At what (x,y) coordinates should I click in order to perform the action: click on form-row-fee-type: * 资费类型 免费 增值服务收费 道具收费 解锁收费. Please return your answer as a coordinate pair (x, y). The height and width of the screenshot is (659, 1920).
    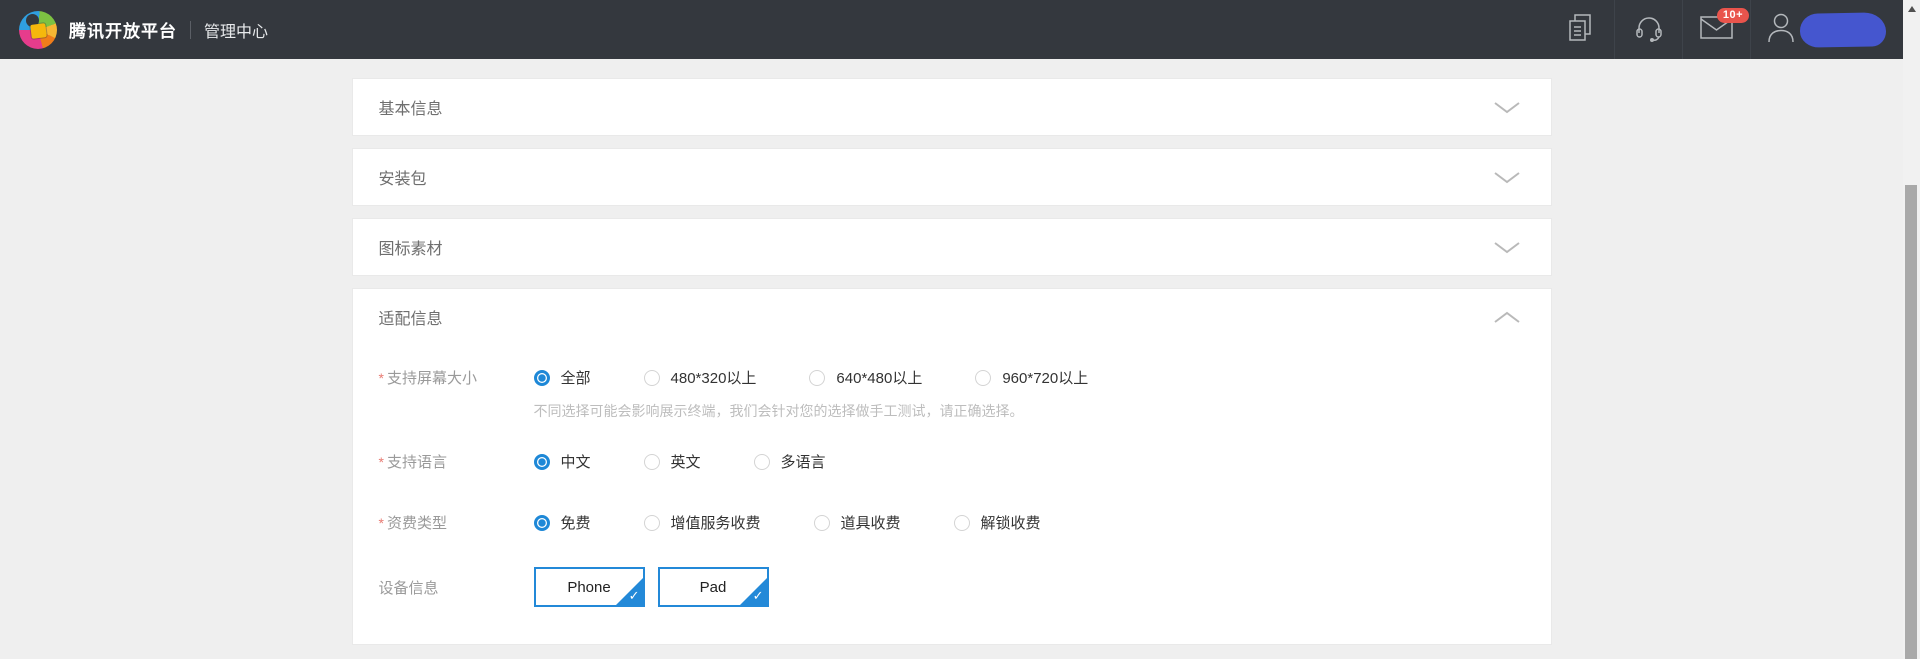
    Looking at the image, I should click on (965, 522).